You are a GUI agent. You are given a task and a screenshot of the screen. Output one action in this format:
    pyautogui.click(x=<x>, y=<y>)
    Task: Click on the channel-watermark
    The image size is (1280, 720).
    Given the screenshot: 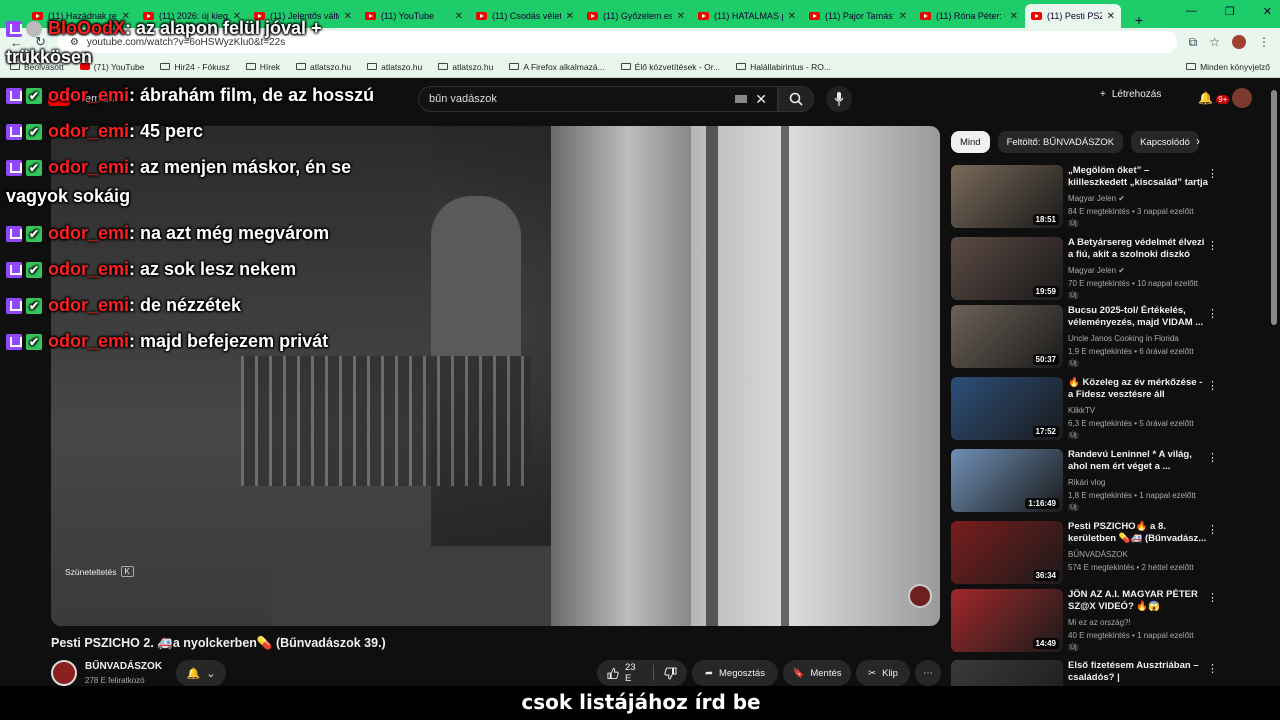 What is the action you would take?
    pyautogui.click(x=920, y=596)
    